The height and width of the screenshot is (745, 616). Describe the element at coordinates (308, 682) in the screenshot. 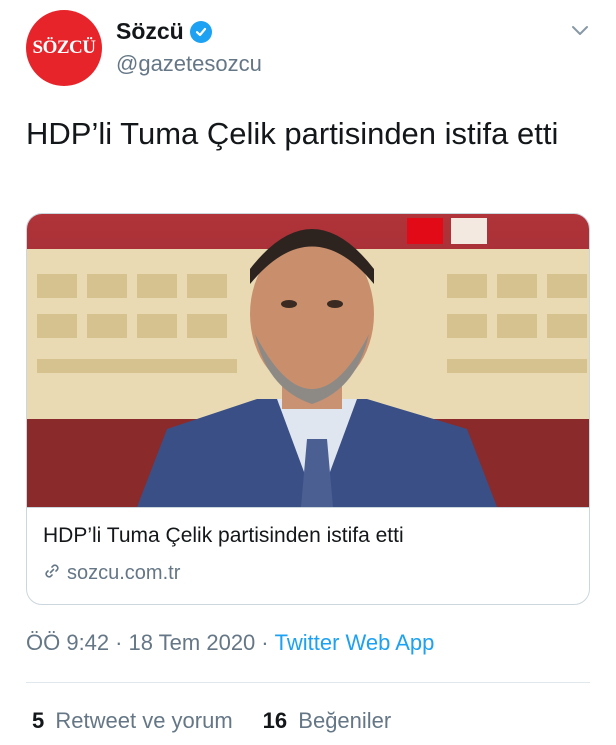

I see `divider` at that location.